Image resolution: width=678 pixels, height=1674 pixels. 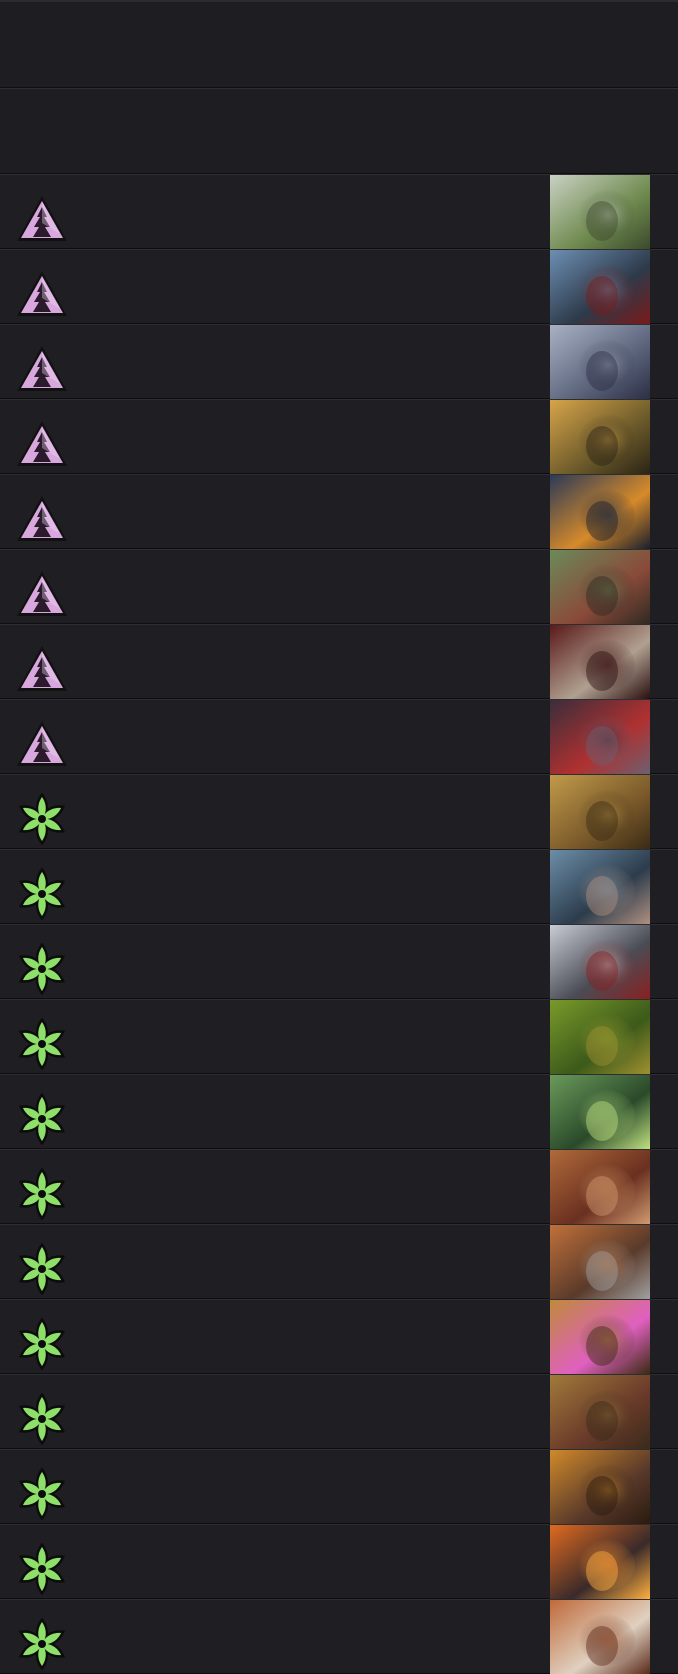 I want to click on header-bar-top, so click(x=339, y=44).